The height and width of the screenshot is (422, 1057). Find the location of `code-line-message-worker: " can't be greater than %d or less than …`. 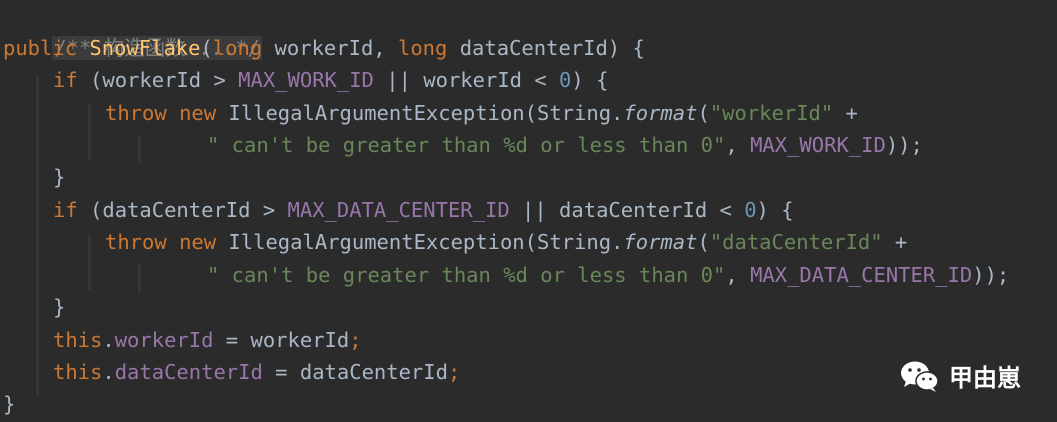

code-line-message-worker: " can't be greater than %d or less than … is located at coordinates (565, 145).